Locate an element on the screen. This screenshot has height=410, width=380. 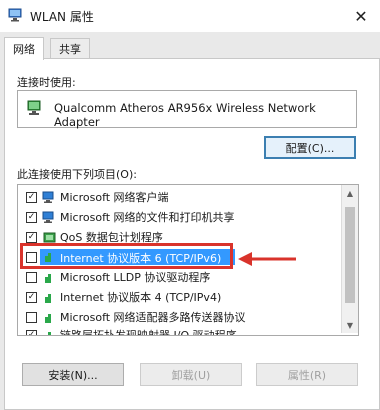
window-title: WLAN 属性 is located at coordinates (62, 17).